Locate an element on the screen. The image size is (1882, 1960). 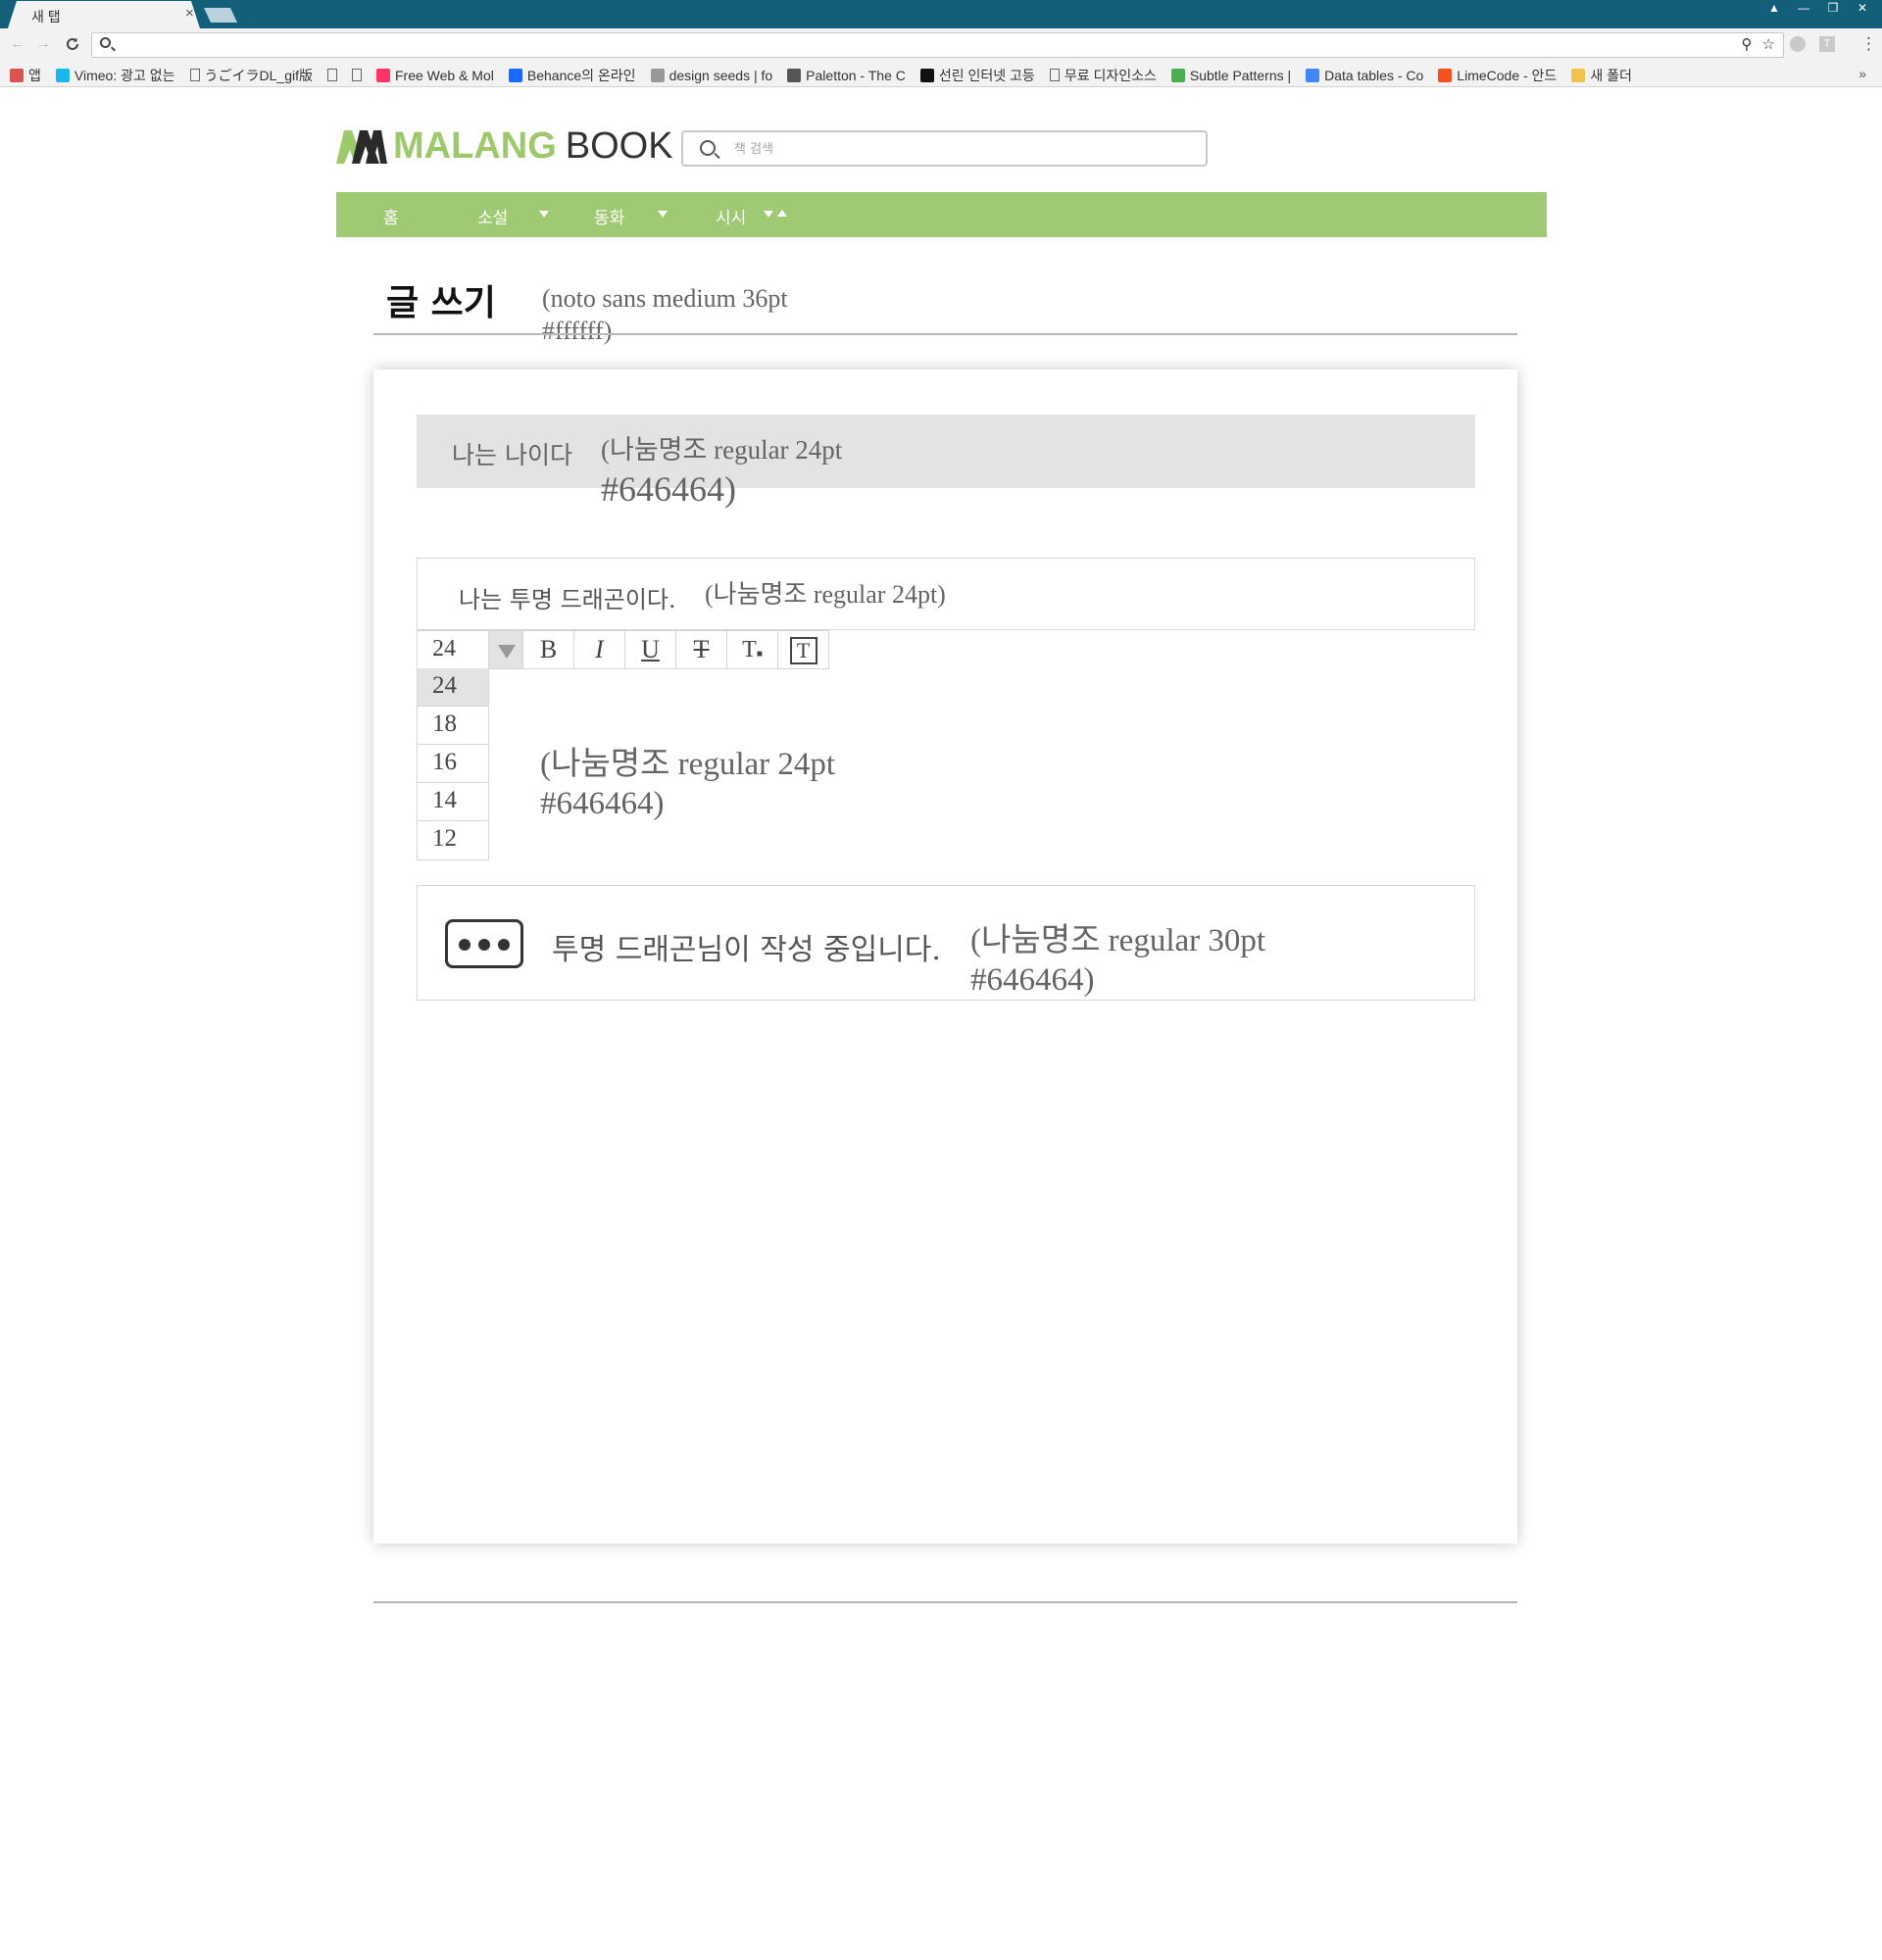
font-size-option: 16 is located at coordinates (453, 764).